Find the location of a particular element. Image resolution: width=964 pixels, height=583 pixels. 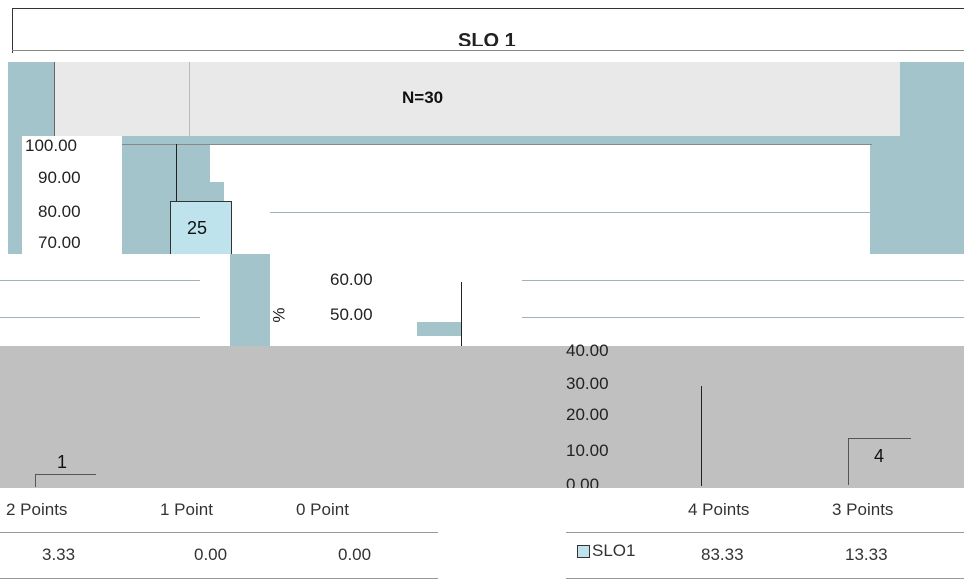

value-cell: 3.33 is located at coordinates (59, 554).